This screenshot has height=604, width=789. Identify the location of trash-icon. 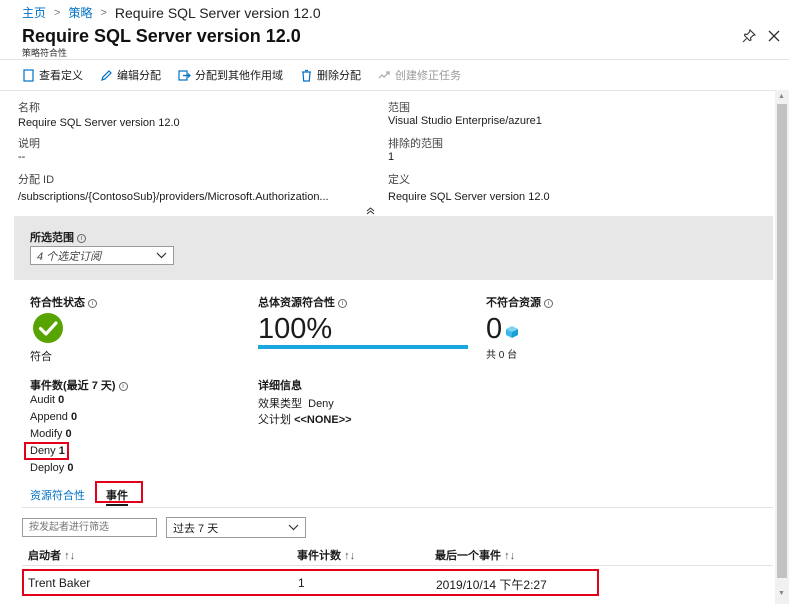
(306, 75).